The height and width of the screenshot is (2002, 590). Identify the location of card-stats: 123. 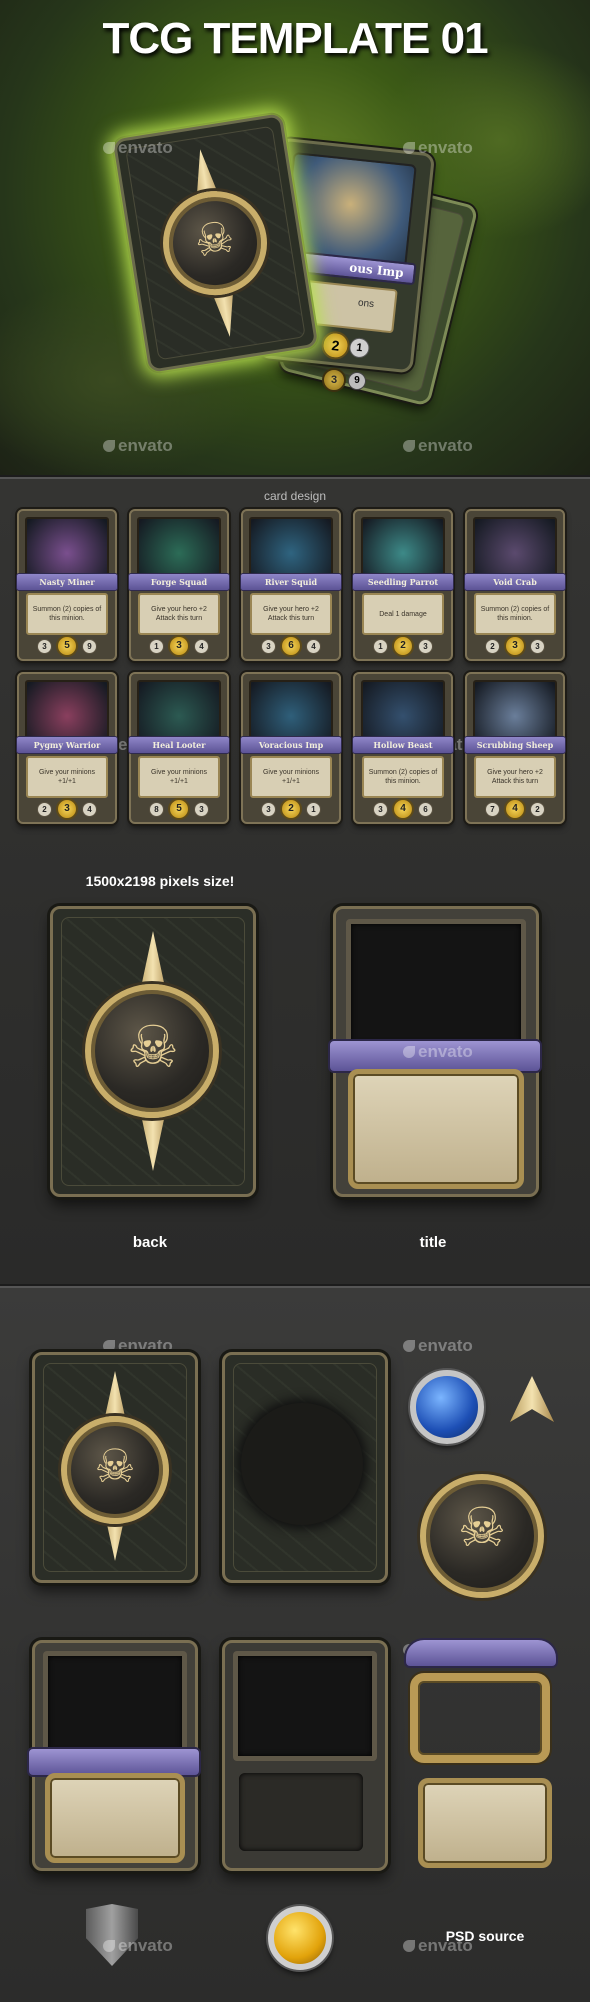
(403, 646).